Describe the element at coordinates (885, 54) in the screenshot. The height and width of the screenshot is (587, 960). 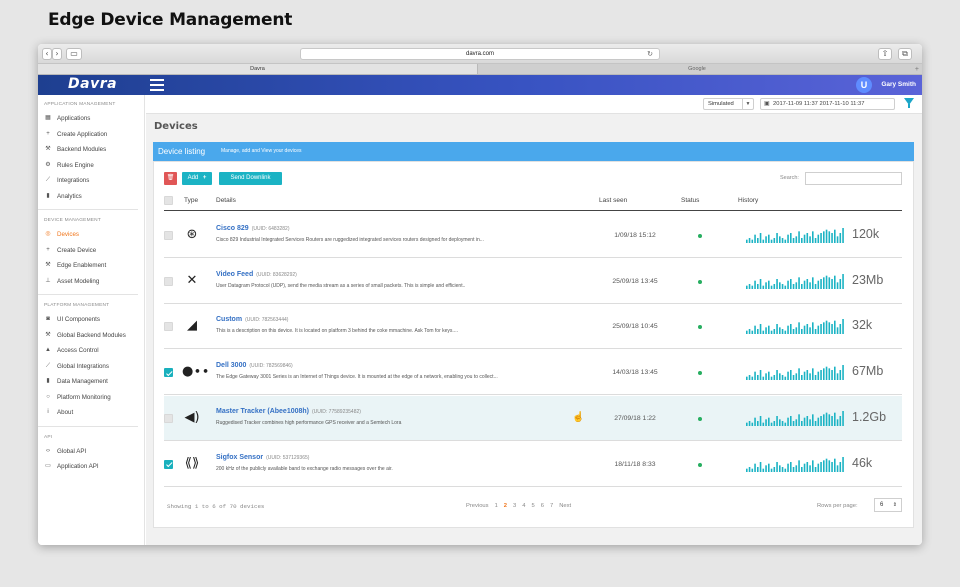
I see `share-icon: ⇧` at that location.